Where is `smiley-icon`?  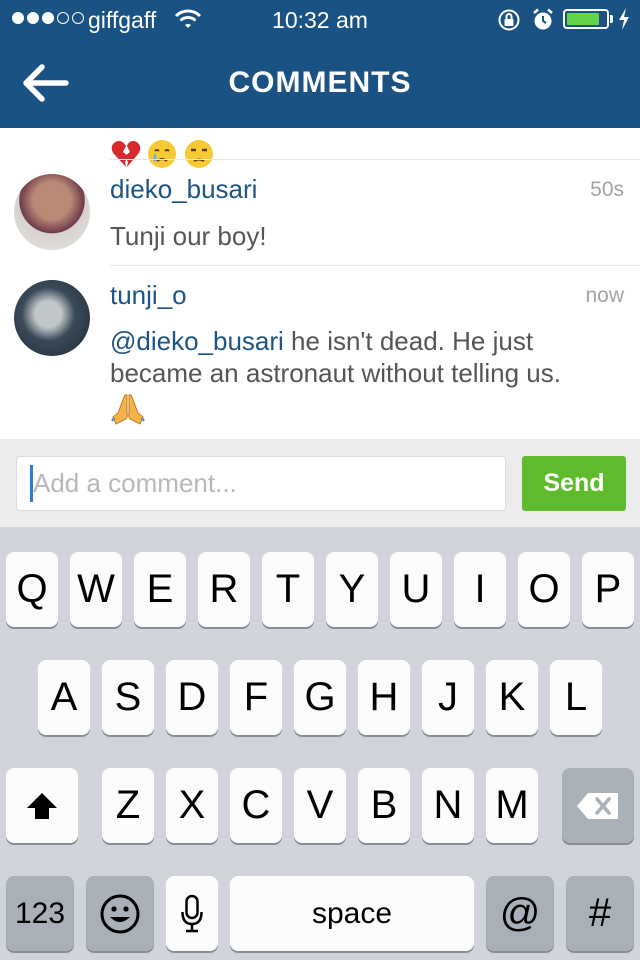 smiley-icon is located at coordinates (120, 913).